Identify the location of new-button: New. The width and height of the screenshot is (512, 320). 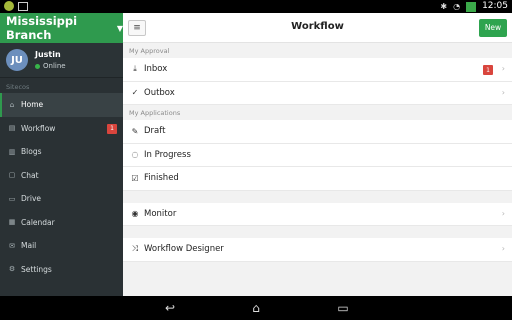
(493, 28).